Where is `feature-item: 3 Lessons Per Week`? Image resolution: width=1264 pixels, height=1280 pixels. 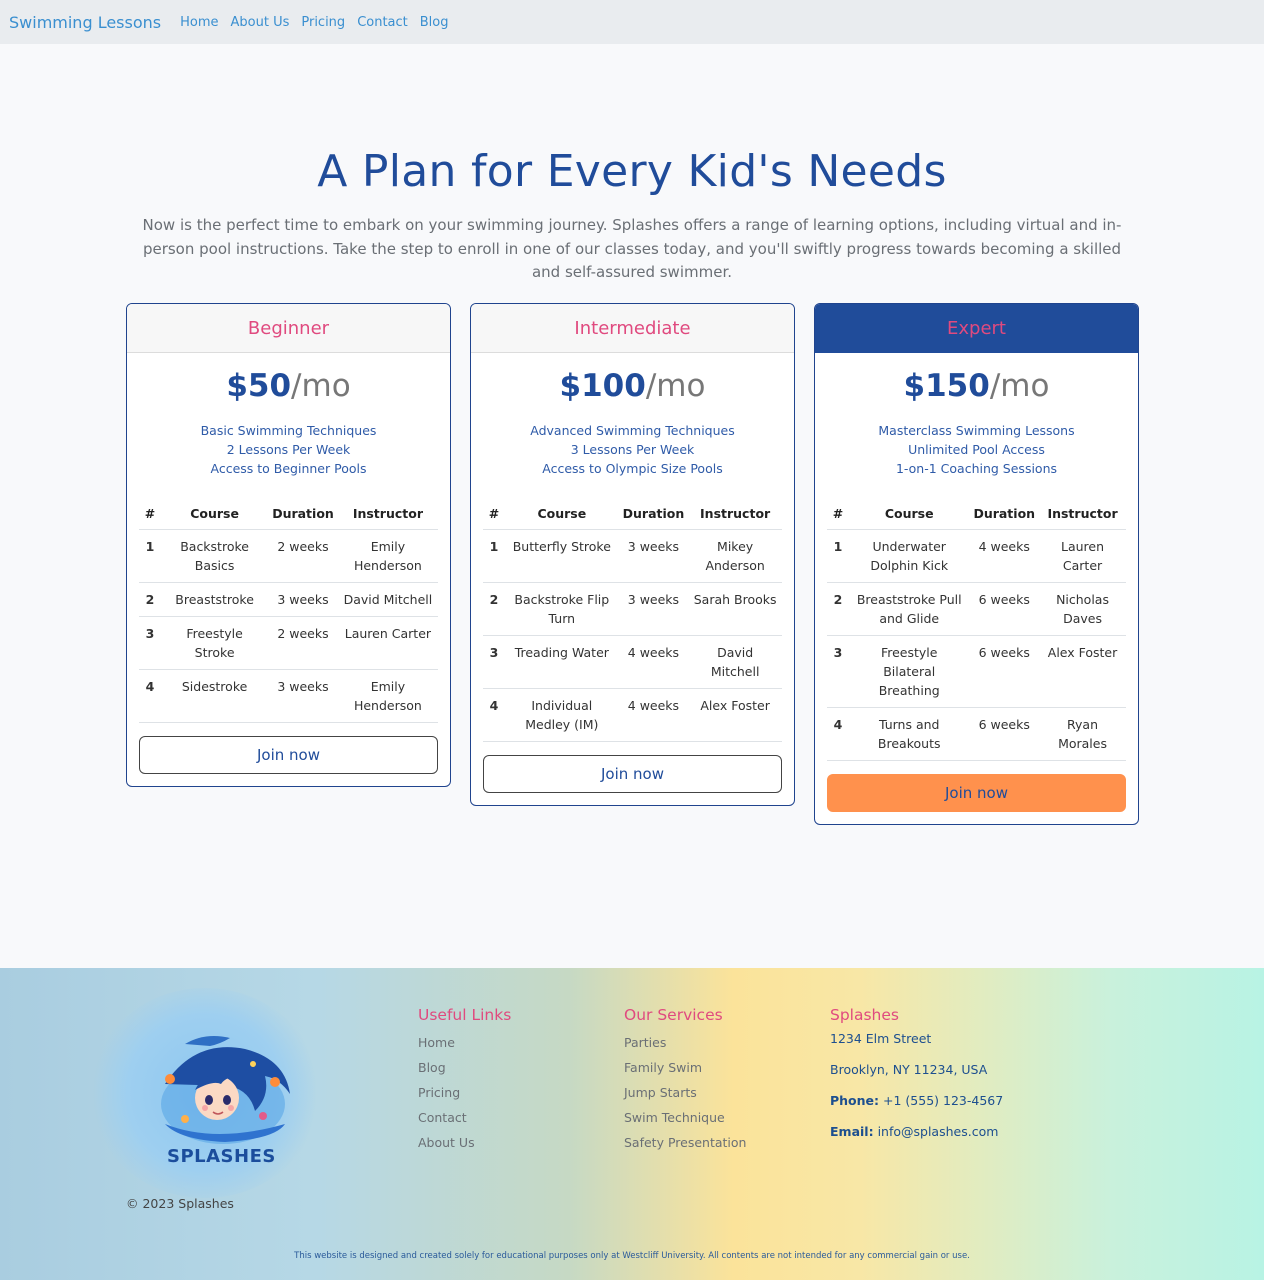
feature-item: 3 Lessons Per Week is located at coordinates (632, 449).